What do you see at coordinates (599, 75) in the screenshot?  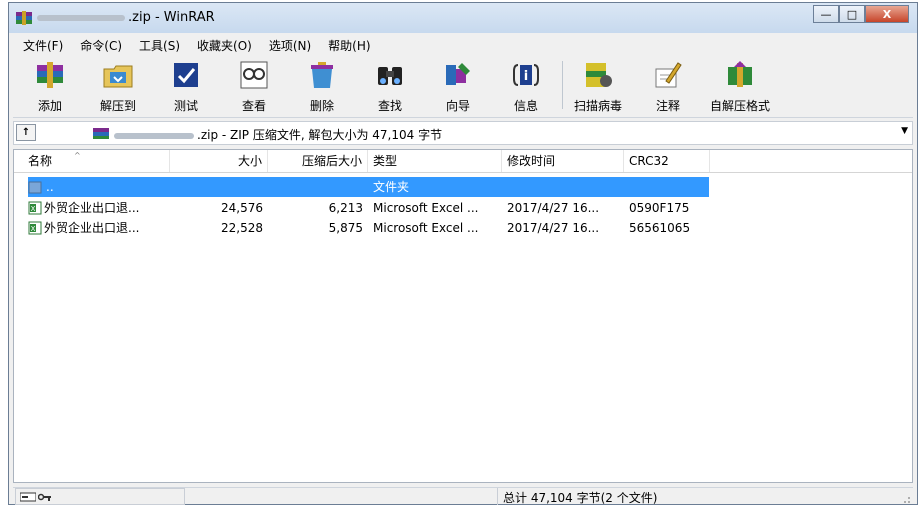 I see `virus-scan-icon` at bounding box center [599, 75].